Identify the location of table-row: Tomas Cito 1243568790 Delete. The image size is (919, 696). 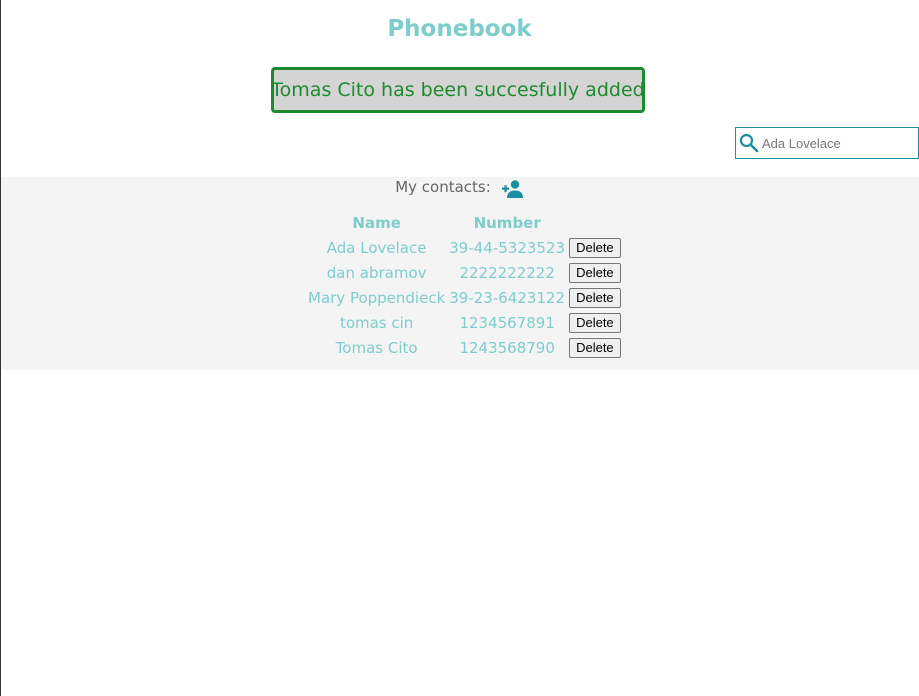
(464, 347).